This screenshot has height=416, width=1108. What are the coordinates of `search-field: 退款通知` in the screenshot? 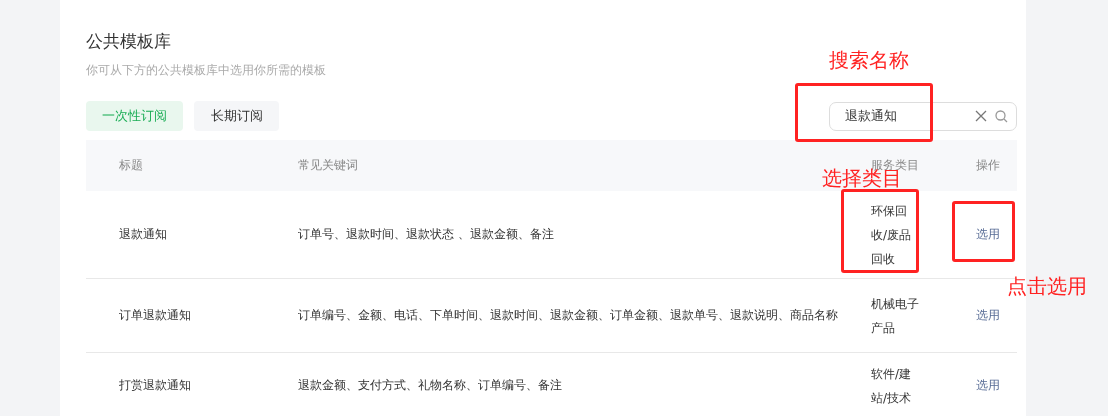 It's located at (923, 116).